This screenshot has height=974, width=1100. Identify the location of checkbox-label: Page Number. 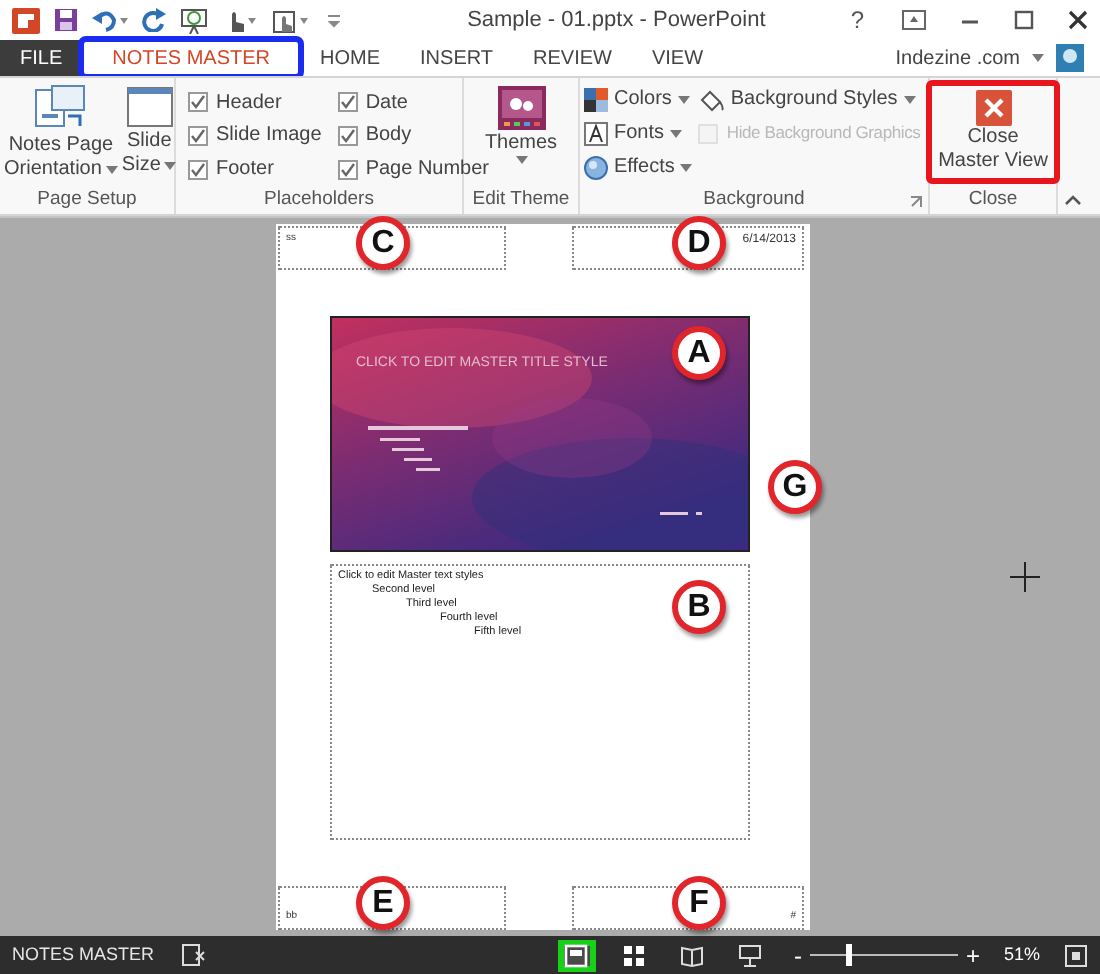
(427, 170).